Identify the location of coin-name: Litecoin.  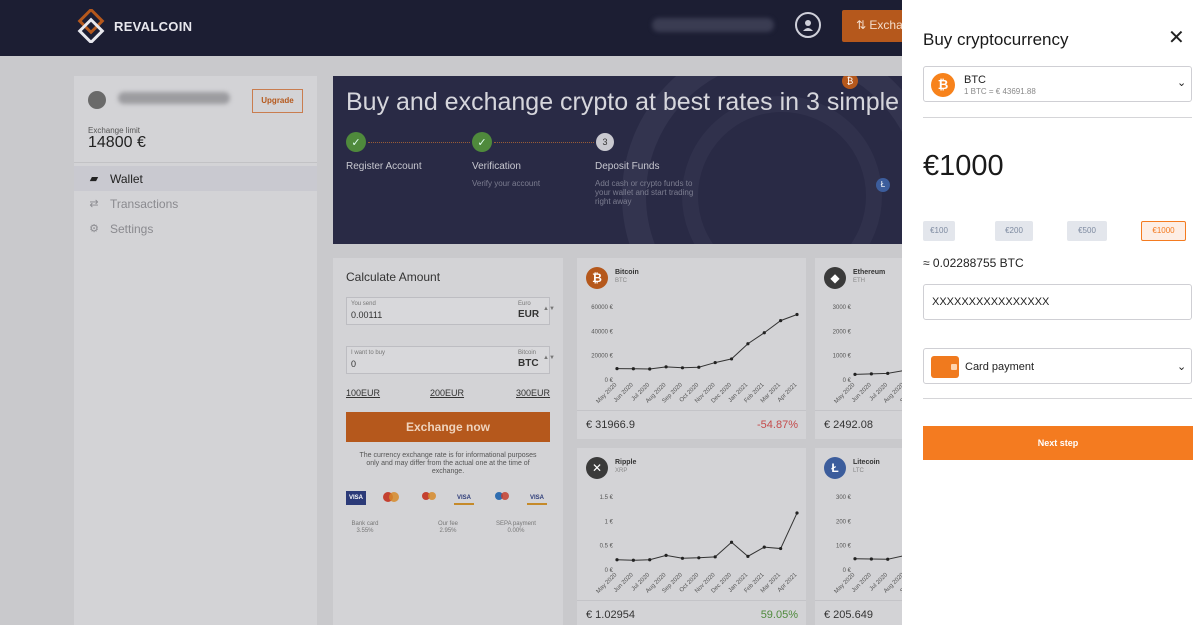
(866, 462).